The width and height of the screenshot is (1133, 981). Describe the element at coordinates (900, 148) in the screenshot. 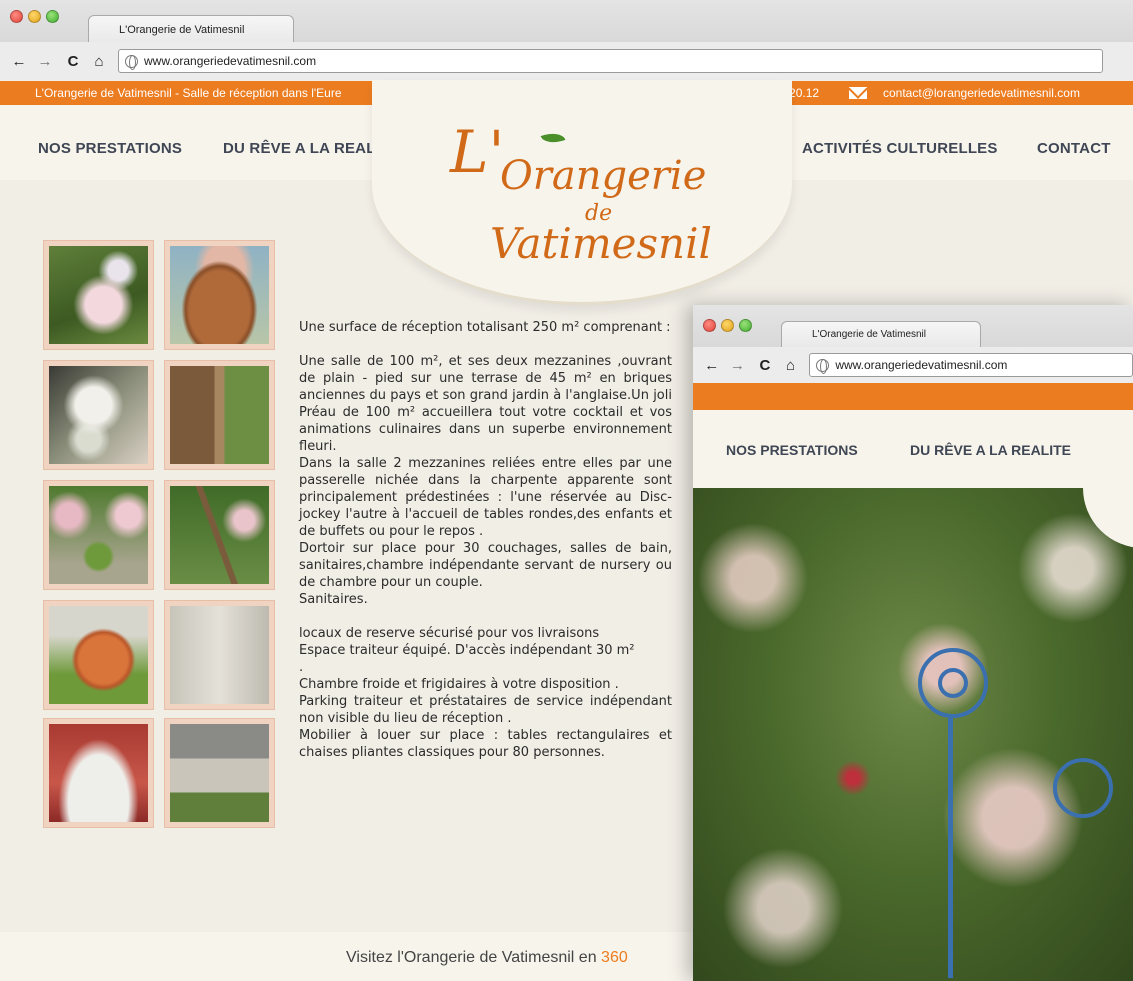

I see `nav-activites-culturelles: ACTIVITÉS CULTURELLES` at that location.